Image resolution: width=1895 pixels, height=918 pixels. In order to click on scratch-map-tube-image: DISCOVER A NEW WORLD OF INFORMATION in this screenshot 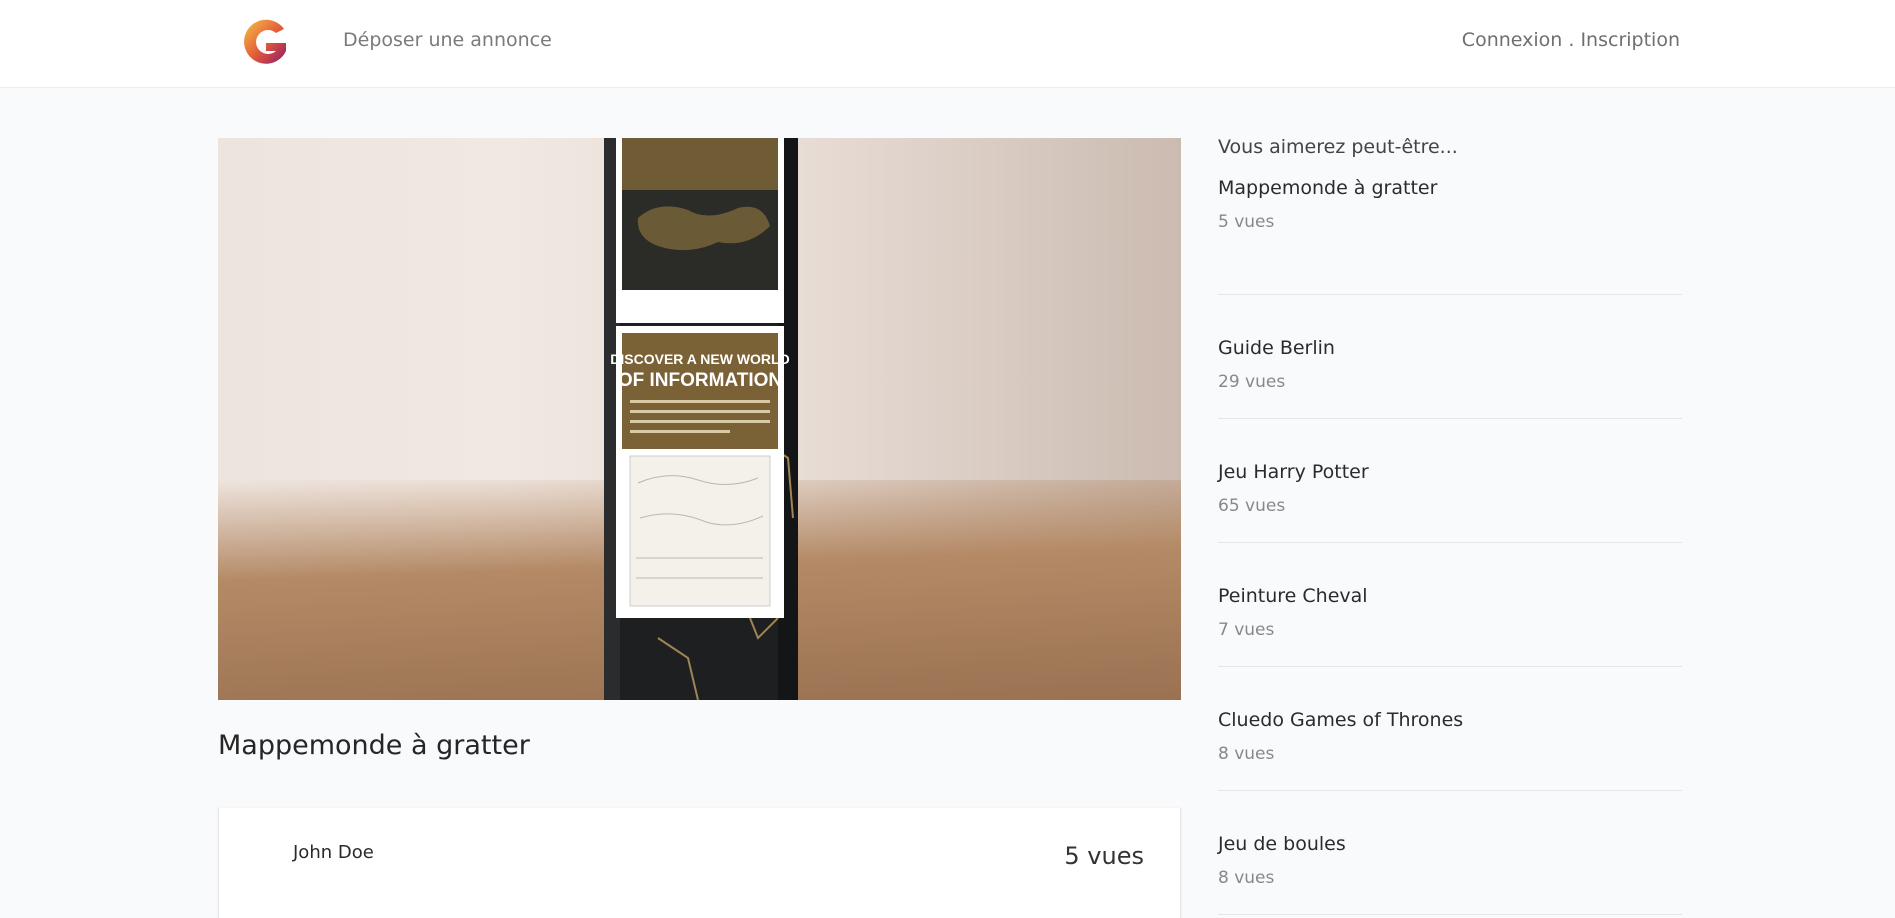, I will do `click(701, 419)`.